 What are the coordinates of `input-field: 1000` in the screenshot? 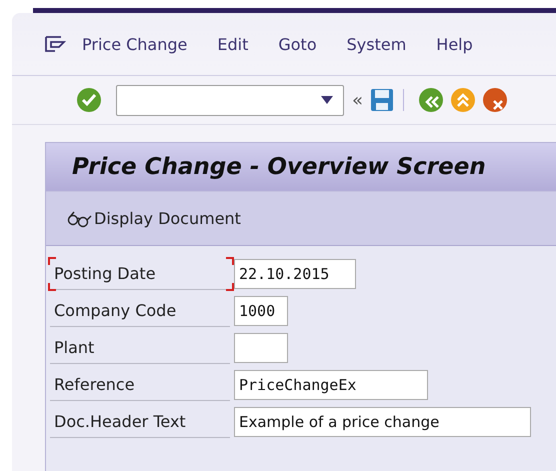 It's located at (261, 311).